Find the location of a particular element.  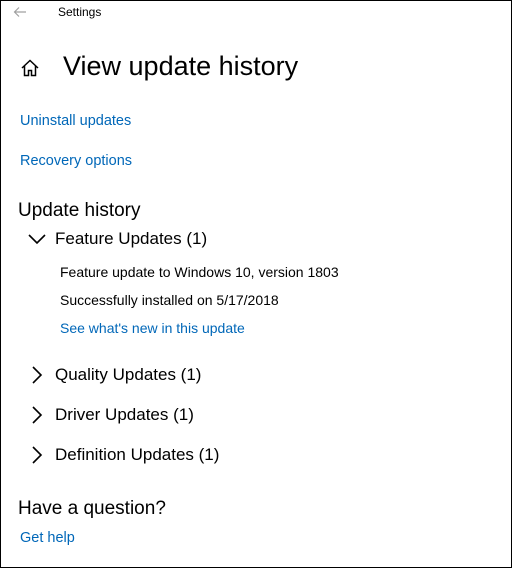

see-whats-new-link: See what's new in this update is located at coordinates (152, 328).